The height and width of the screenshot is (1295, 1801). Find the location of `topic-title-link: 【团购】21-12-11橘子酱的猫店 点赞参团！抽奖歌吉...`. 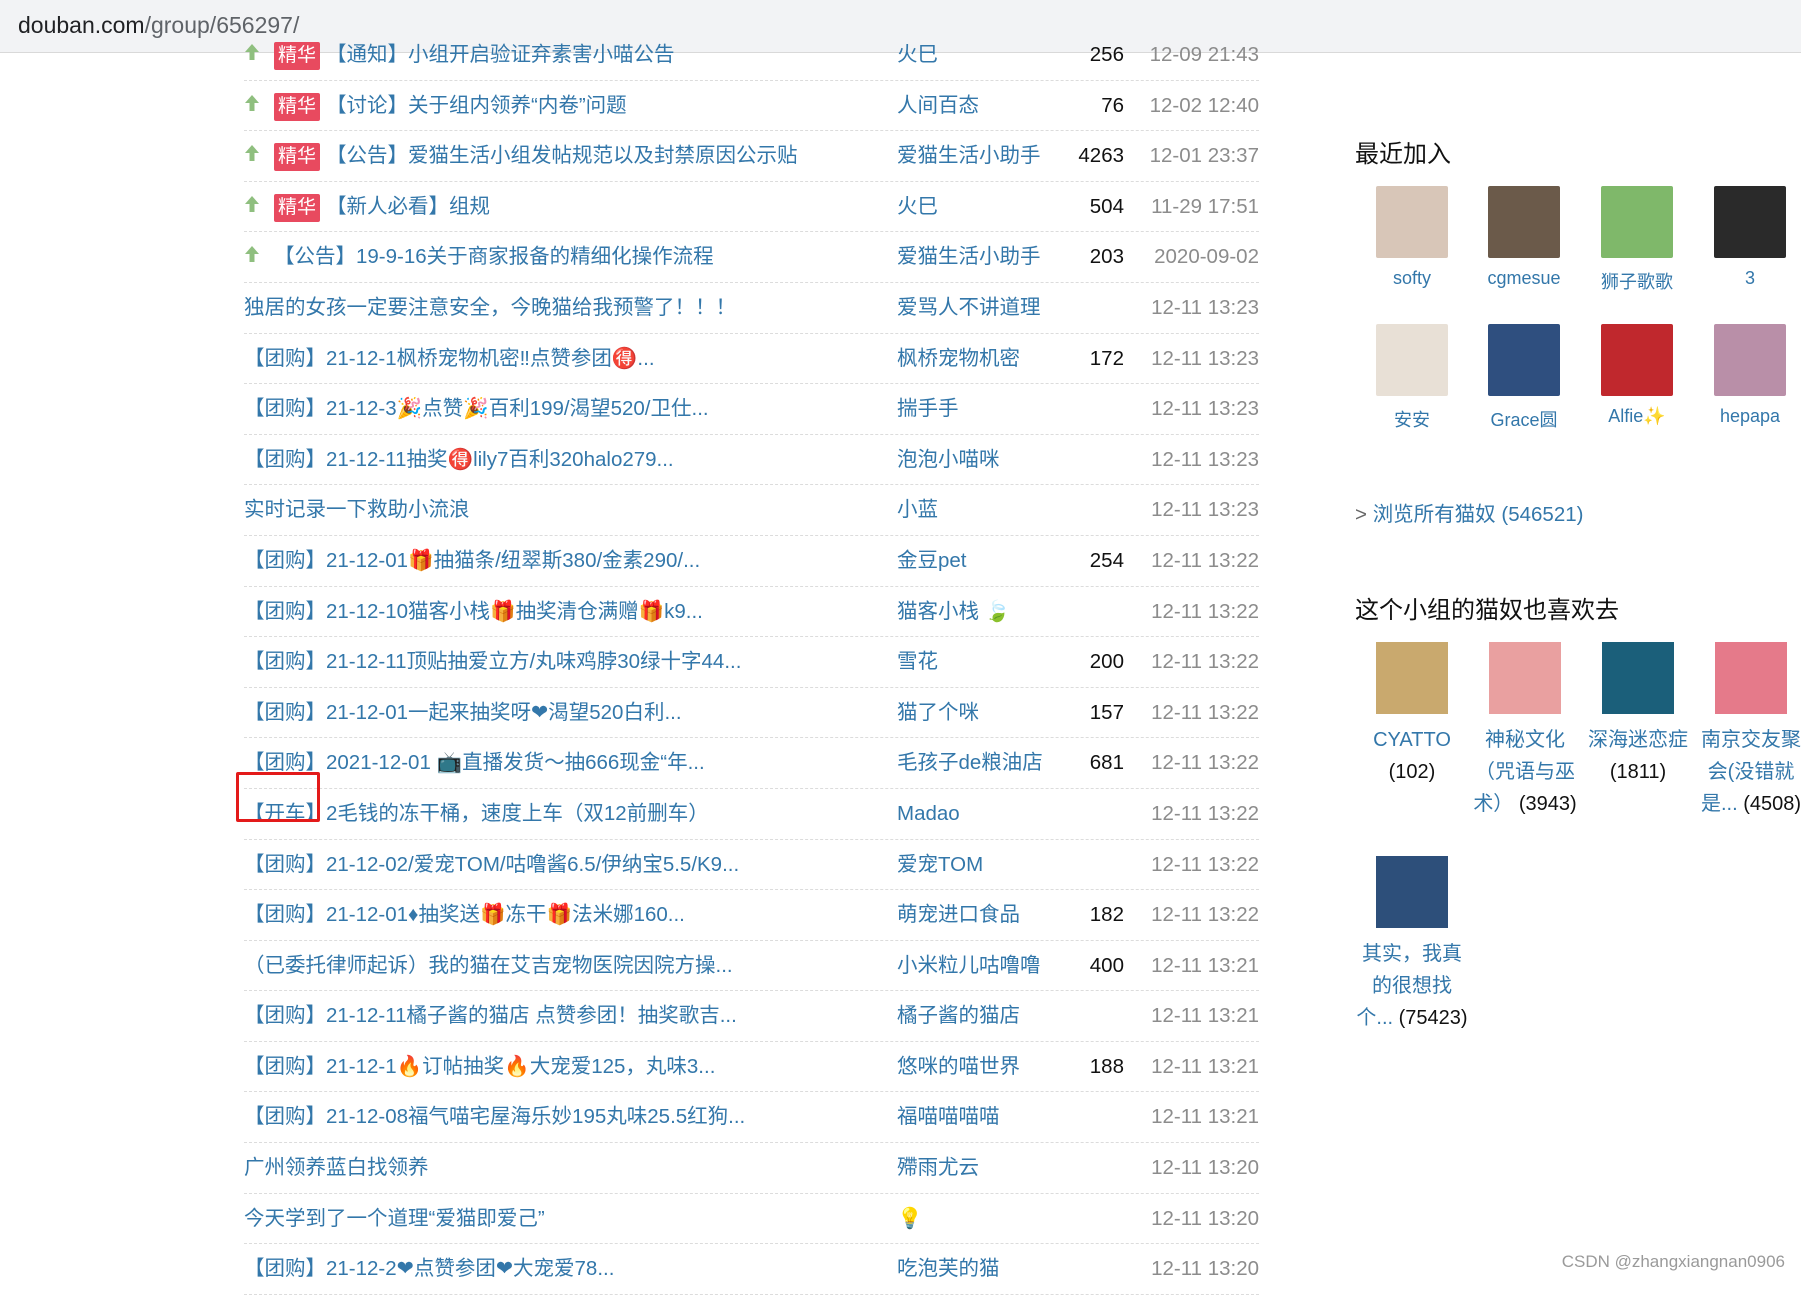

topic-title-link: 【团购】21-12-11橘子酱的猫店 点赞参团！抽奖歌吉... is located at coordinates (490, 1016).